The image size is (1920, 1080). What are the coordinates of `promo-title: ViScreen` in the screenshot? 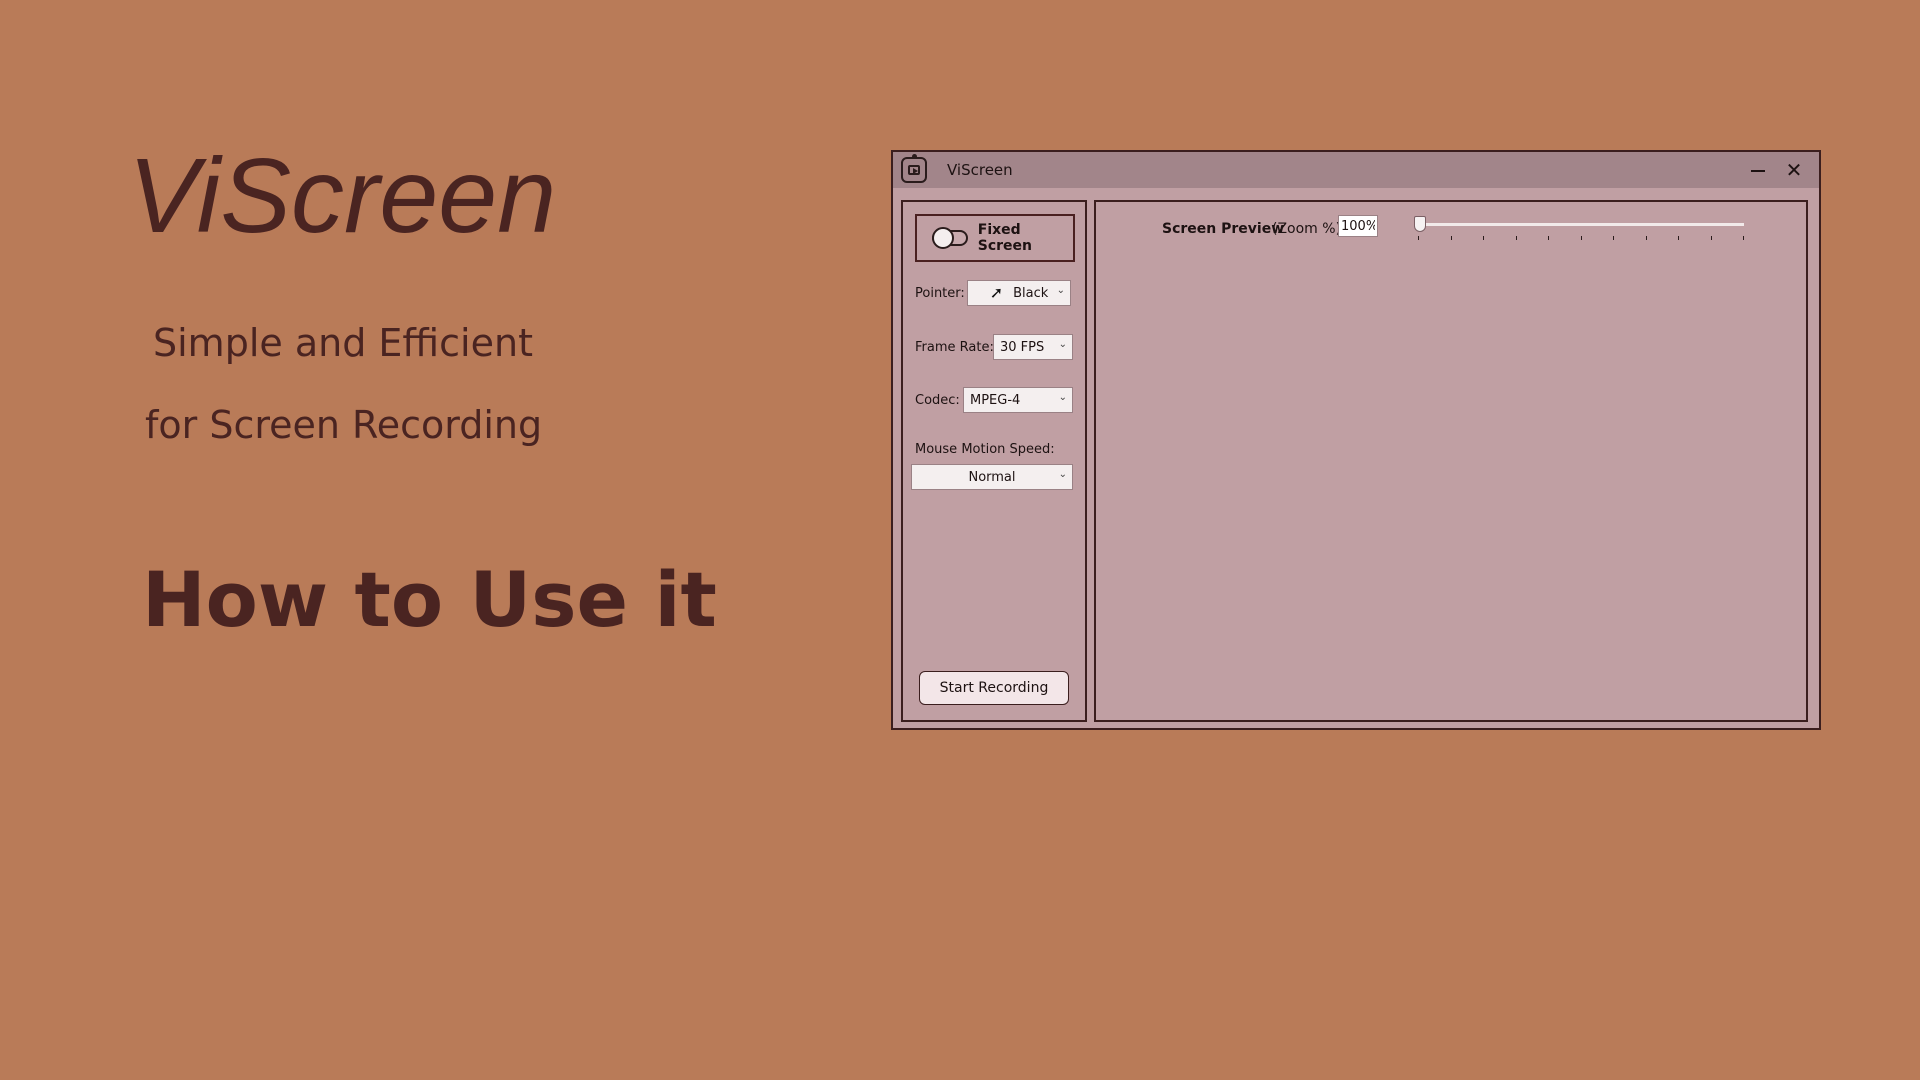 It's located at (342, 196).